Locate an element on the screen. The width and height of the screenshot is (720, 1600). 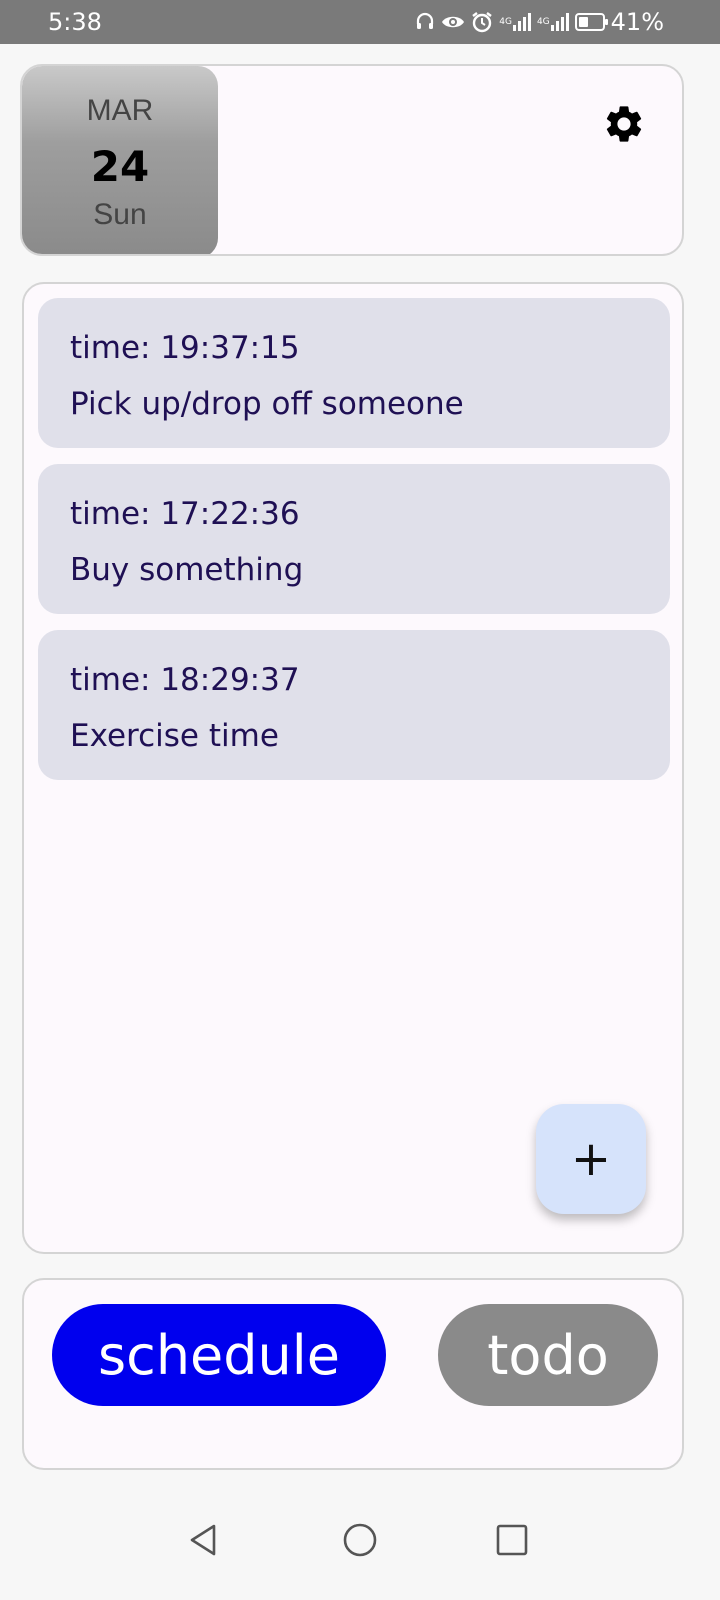
schedule-item-time: time: 18:29:37 is located at coordinates (185, 680).